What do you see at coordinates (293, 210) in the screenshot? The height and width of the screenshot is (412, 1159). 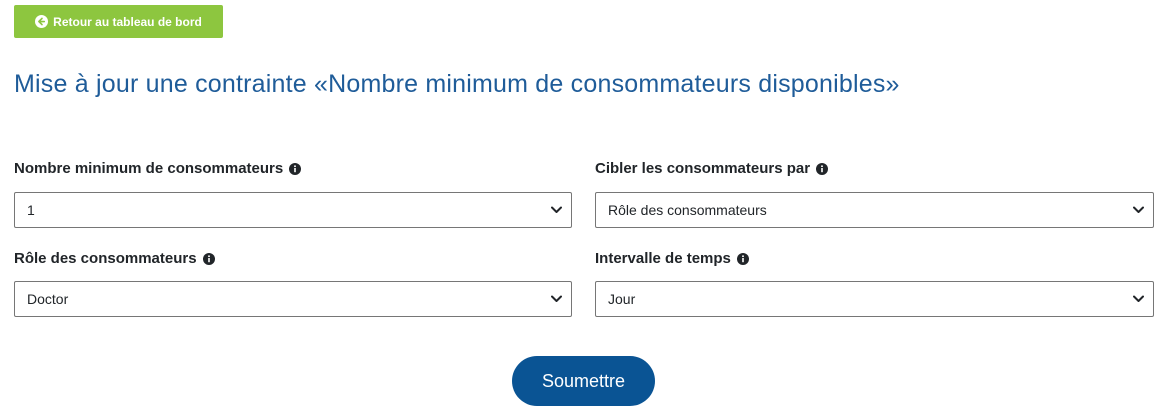 I see `min-consumers-select: 1` at bounding box center [293, 210].